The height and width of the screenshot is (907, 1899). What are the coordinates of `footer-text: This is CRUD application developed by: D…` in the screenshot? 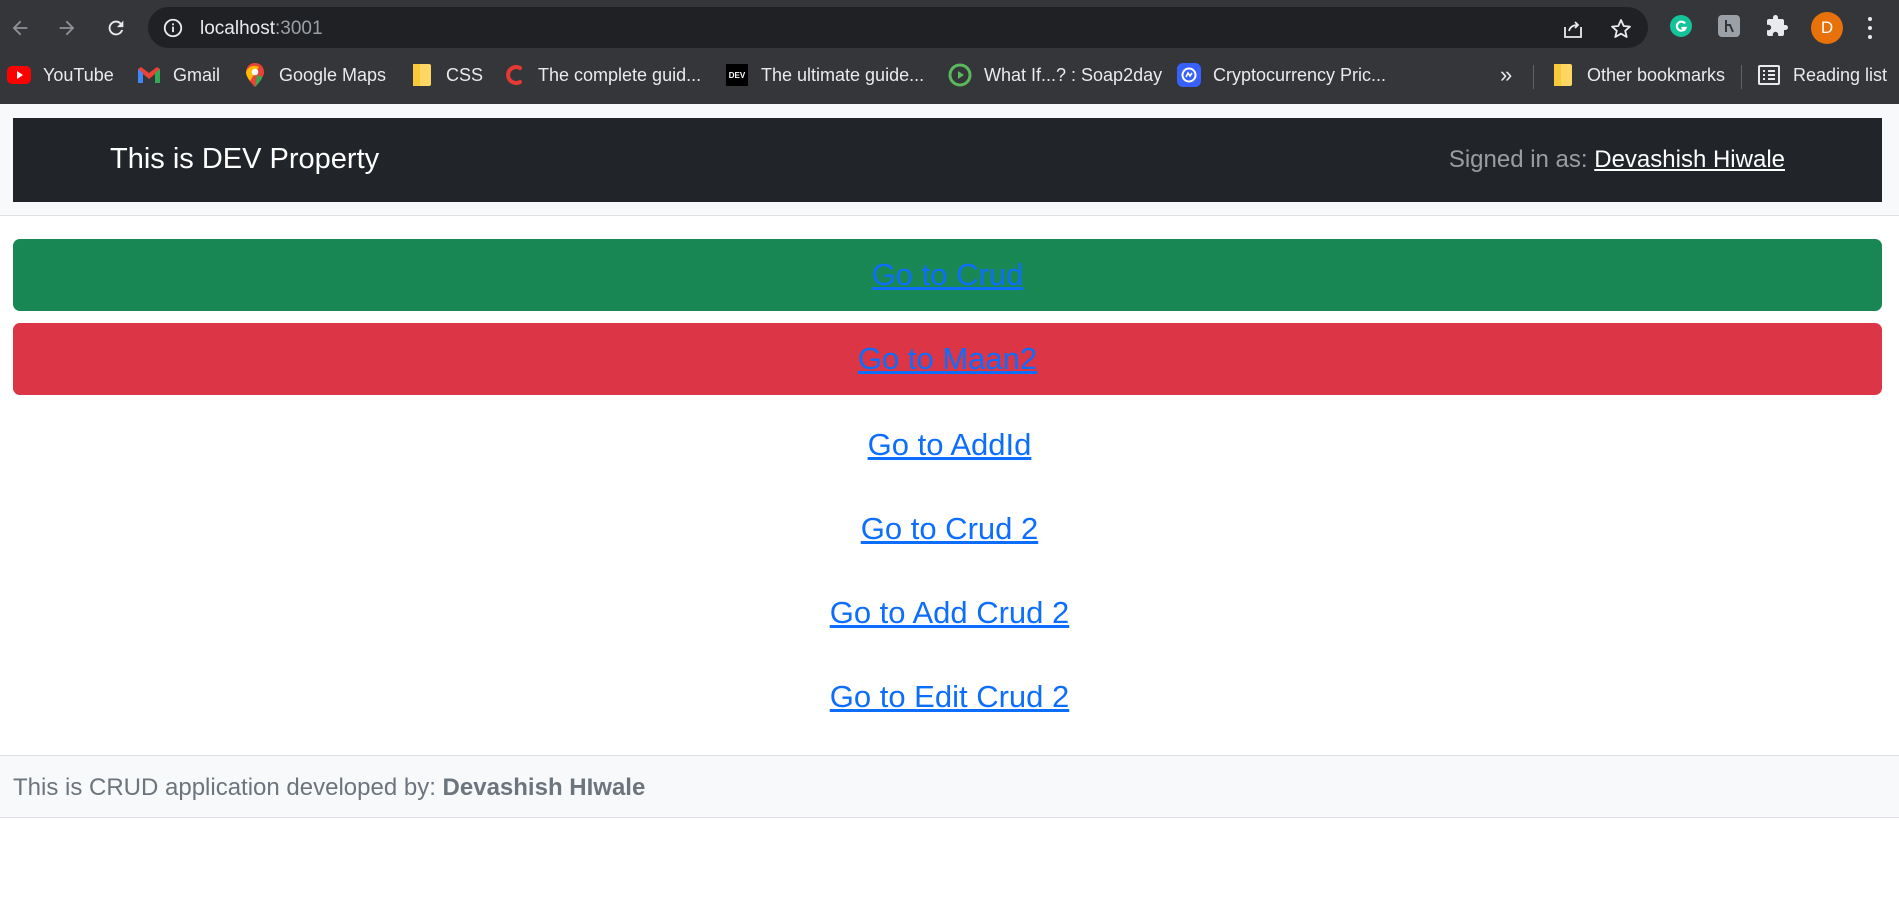 It's located at (329, 788).